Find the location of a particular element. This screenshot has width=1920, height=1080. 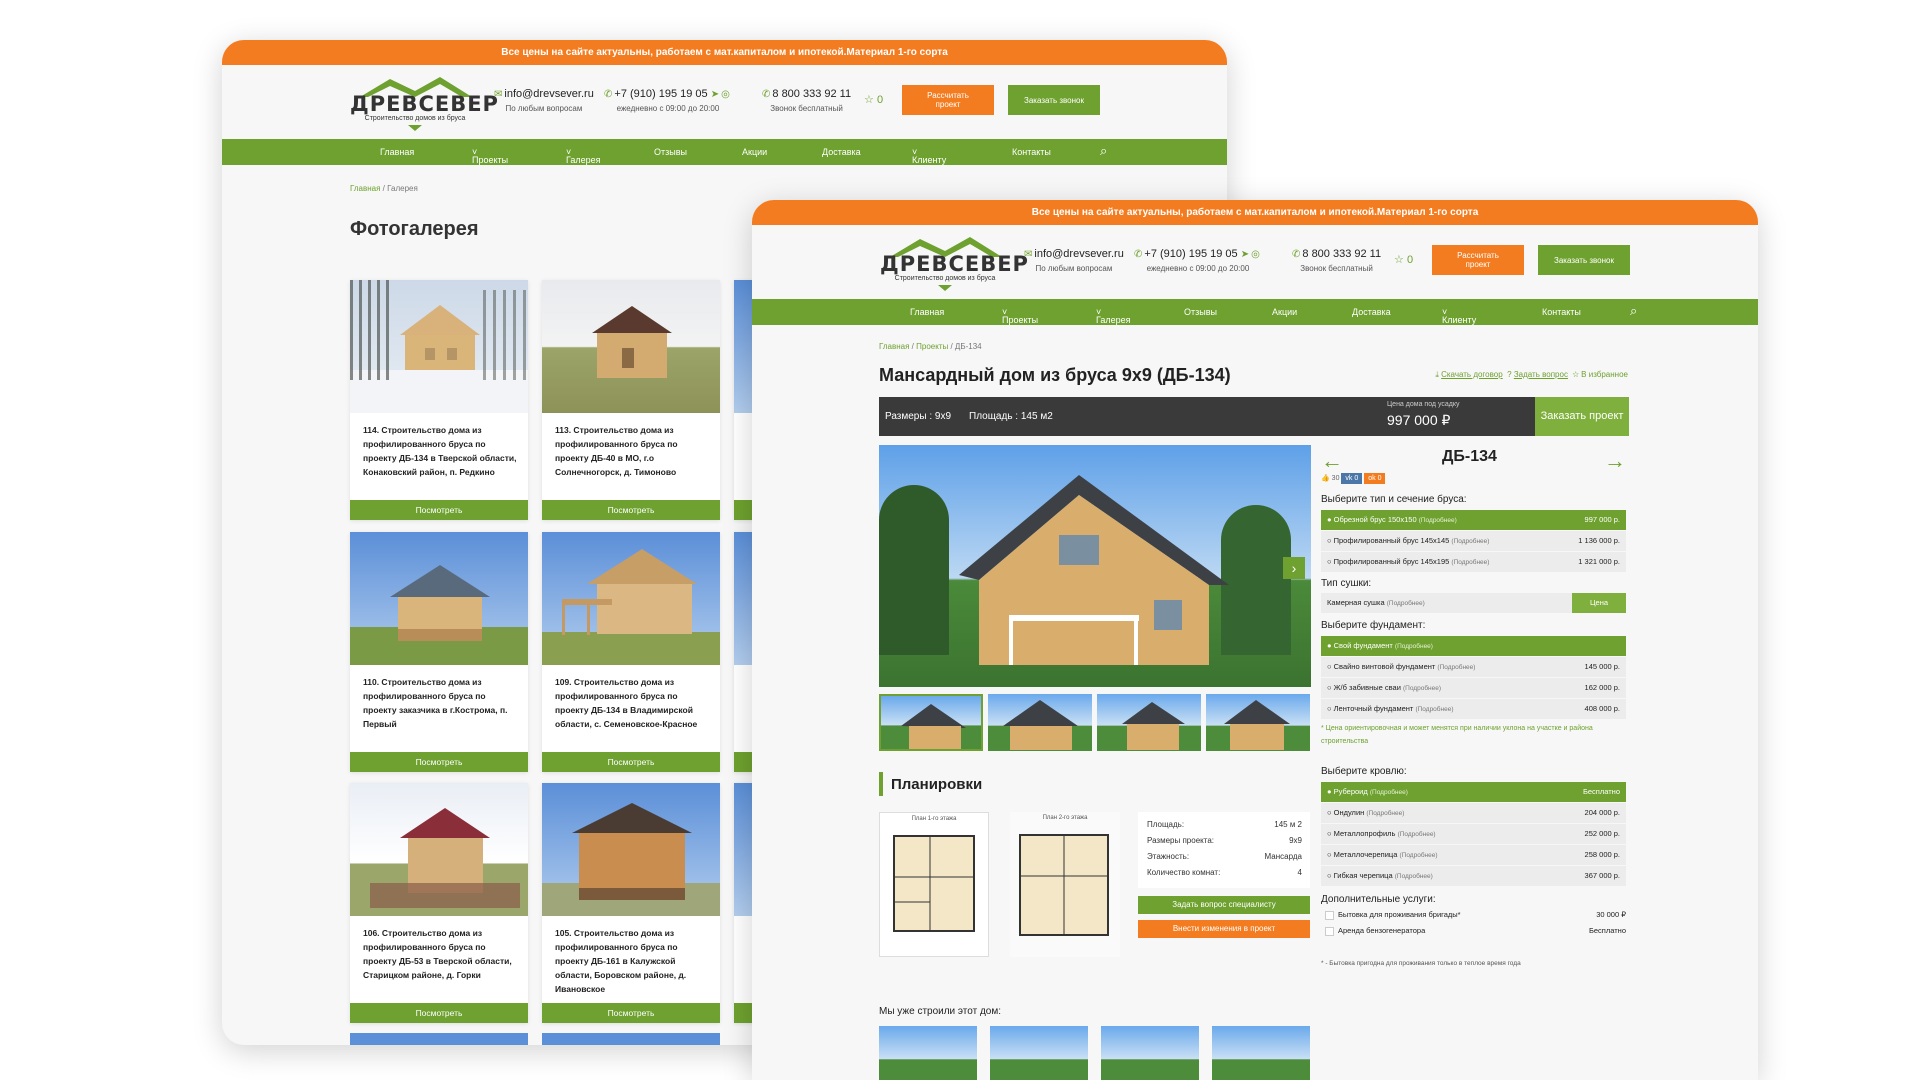

extra-option: Аренда бензогенератора Бесплатно is located at coordinates (1473, 933).